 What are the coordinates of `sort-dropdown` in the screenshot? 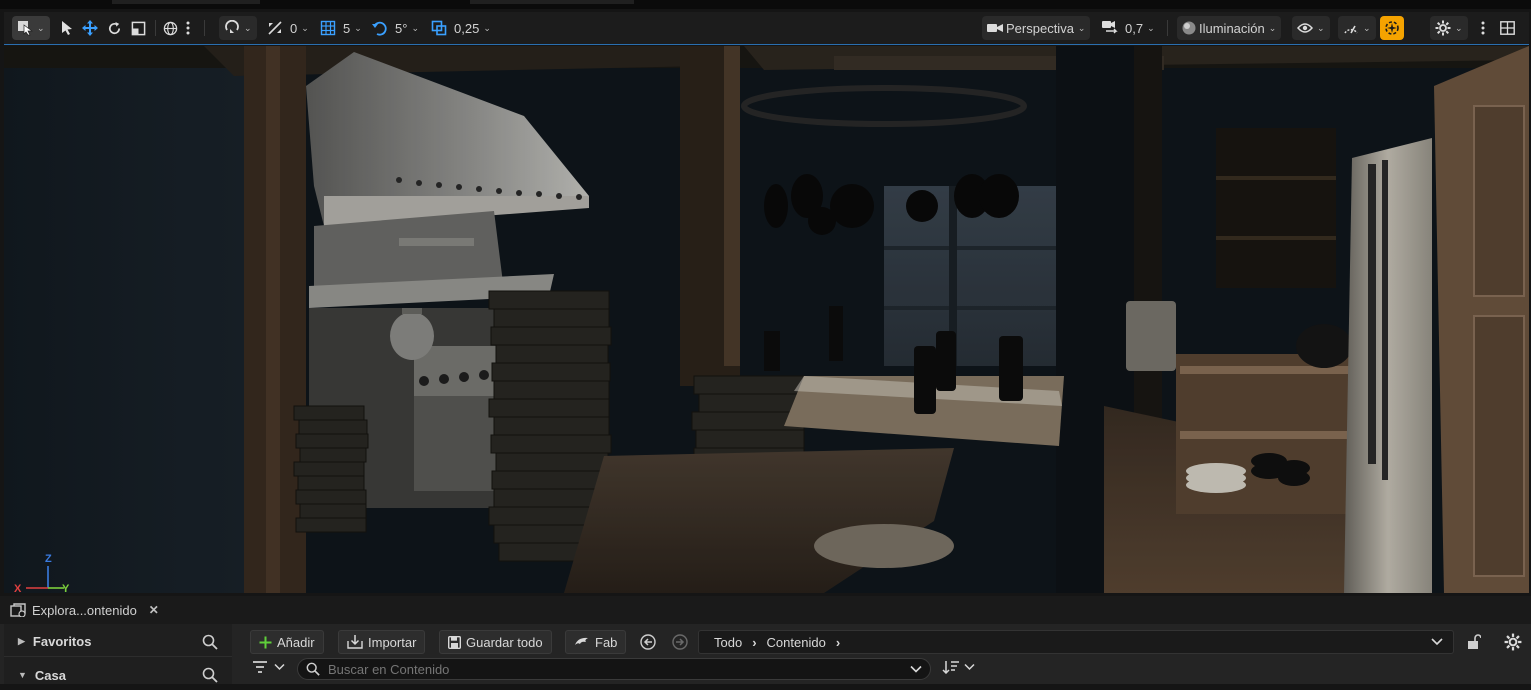 It's located at (958, 667).